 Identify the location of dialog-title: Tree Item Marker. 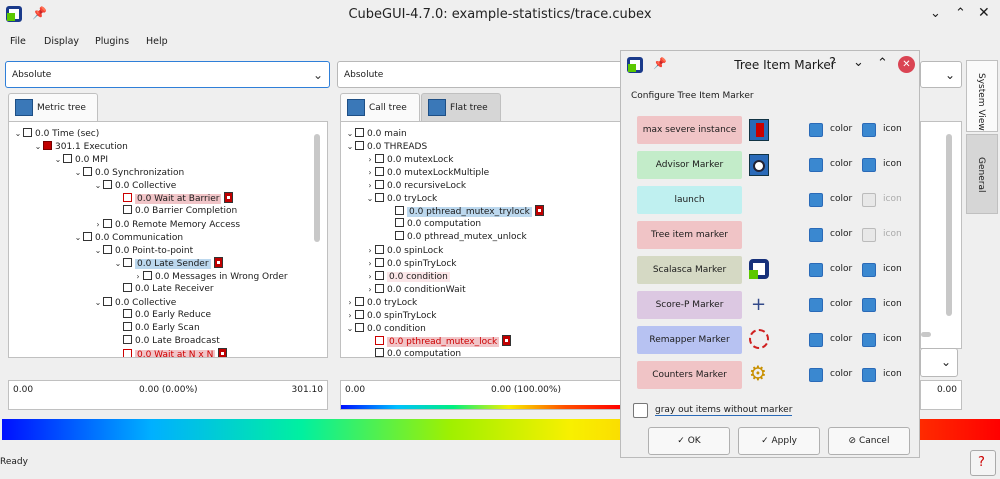
(785, 65).